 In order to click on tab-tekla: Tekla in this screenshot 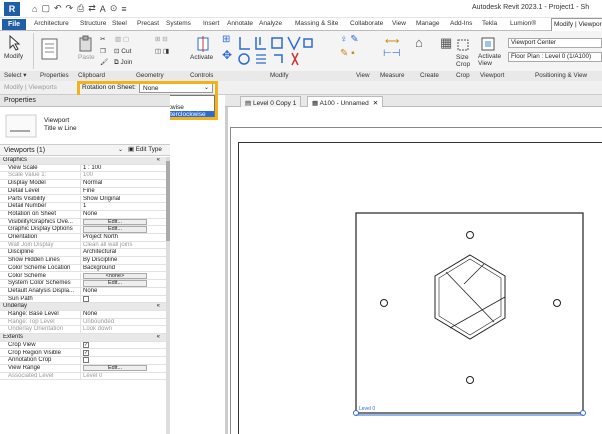, I will do `click(489, 23)`.